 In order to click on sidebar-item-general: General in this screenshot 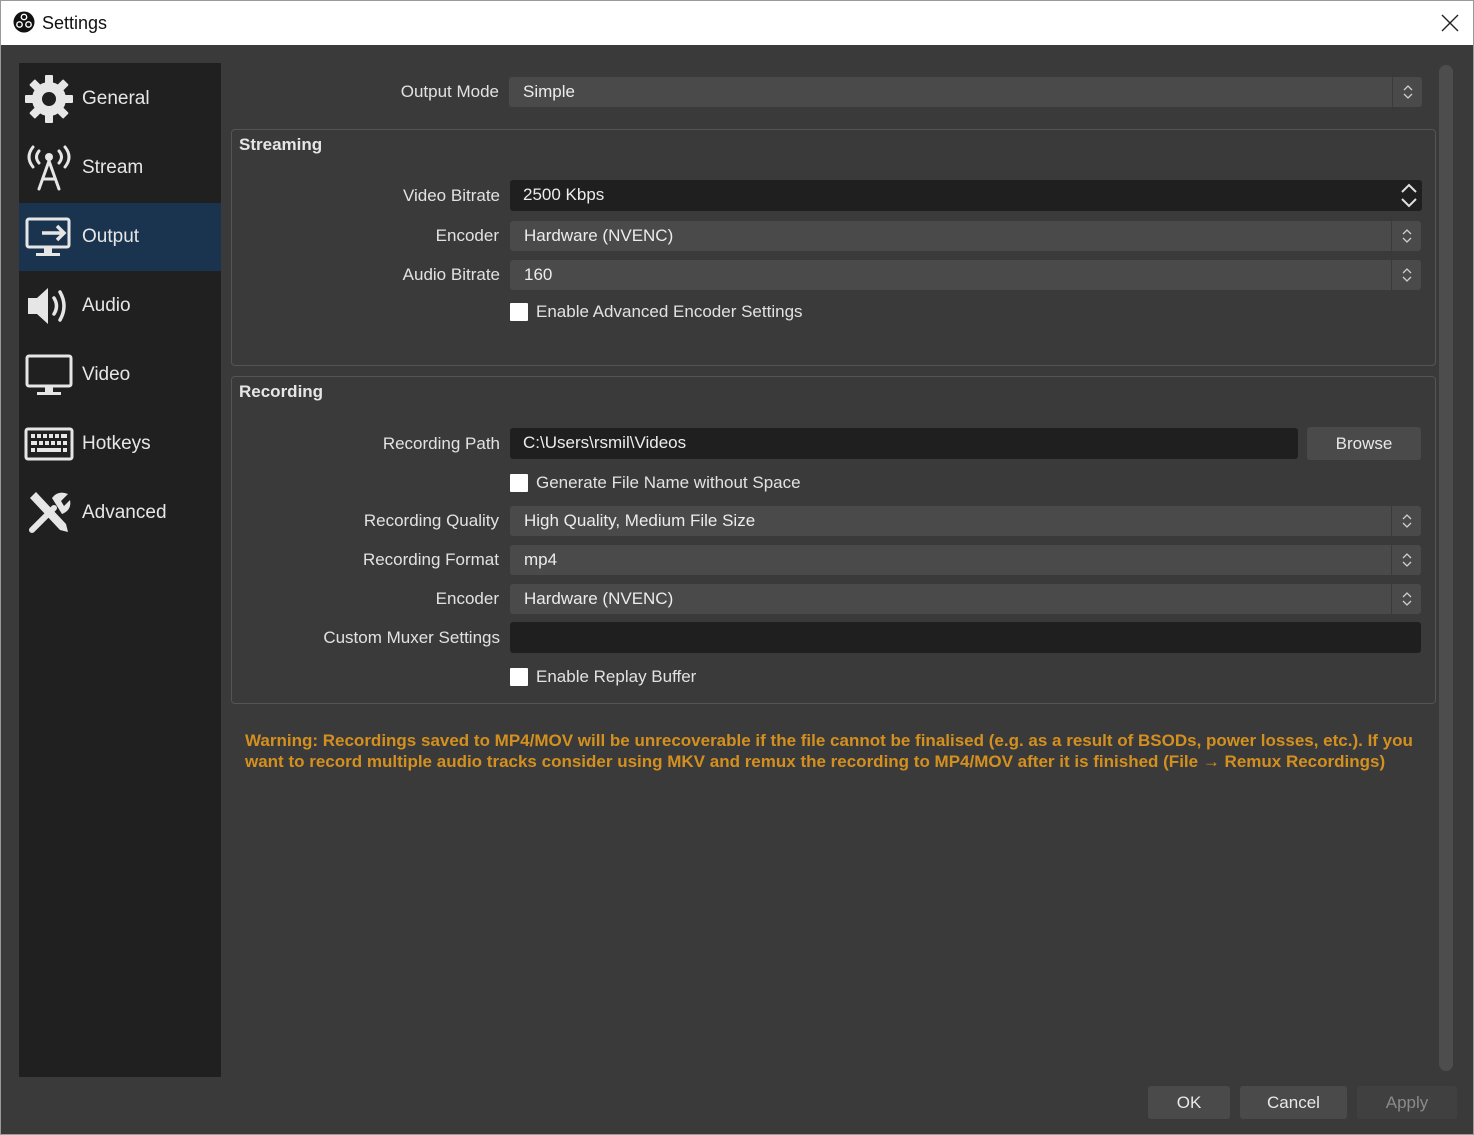, I will do `click(120, 99)`.